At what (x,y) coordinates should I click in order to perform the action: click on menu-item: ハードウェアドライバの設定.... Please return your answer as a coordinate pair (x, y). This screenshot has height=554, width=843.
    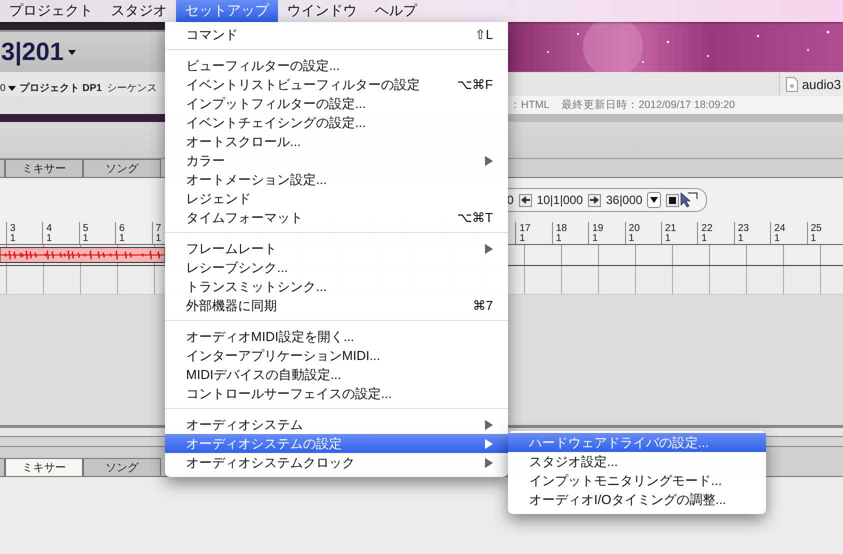
    Looking at the image, I should click on (637, 442).